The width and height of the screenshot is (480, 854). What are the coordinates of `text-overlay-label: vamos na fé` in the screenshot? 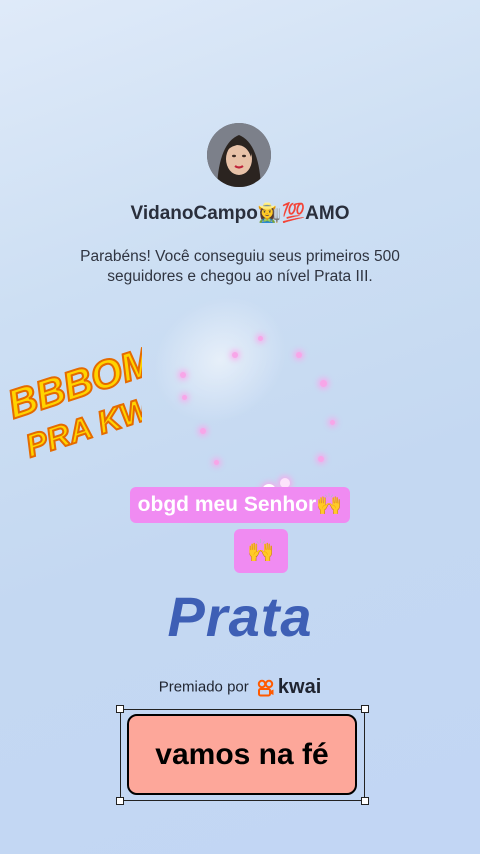 It's located at (242, 754).